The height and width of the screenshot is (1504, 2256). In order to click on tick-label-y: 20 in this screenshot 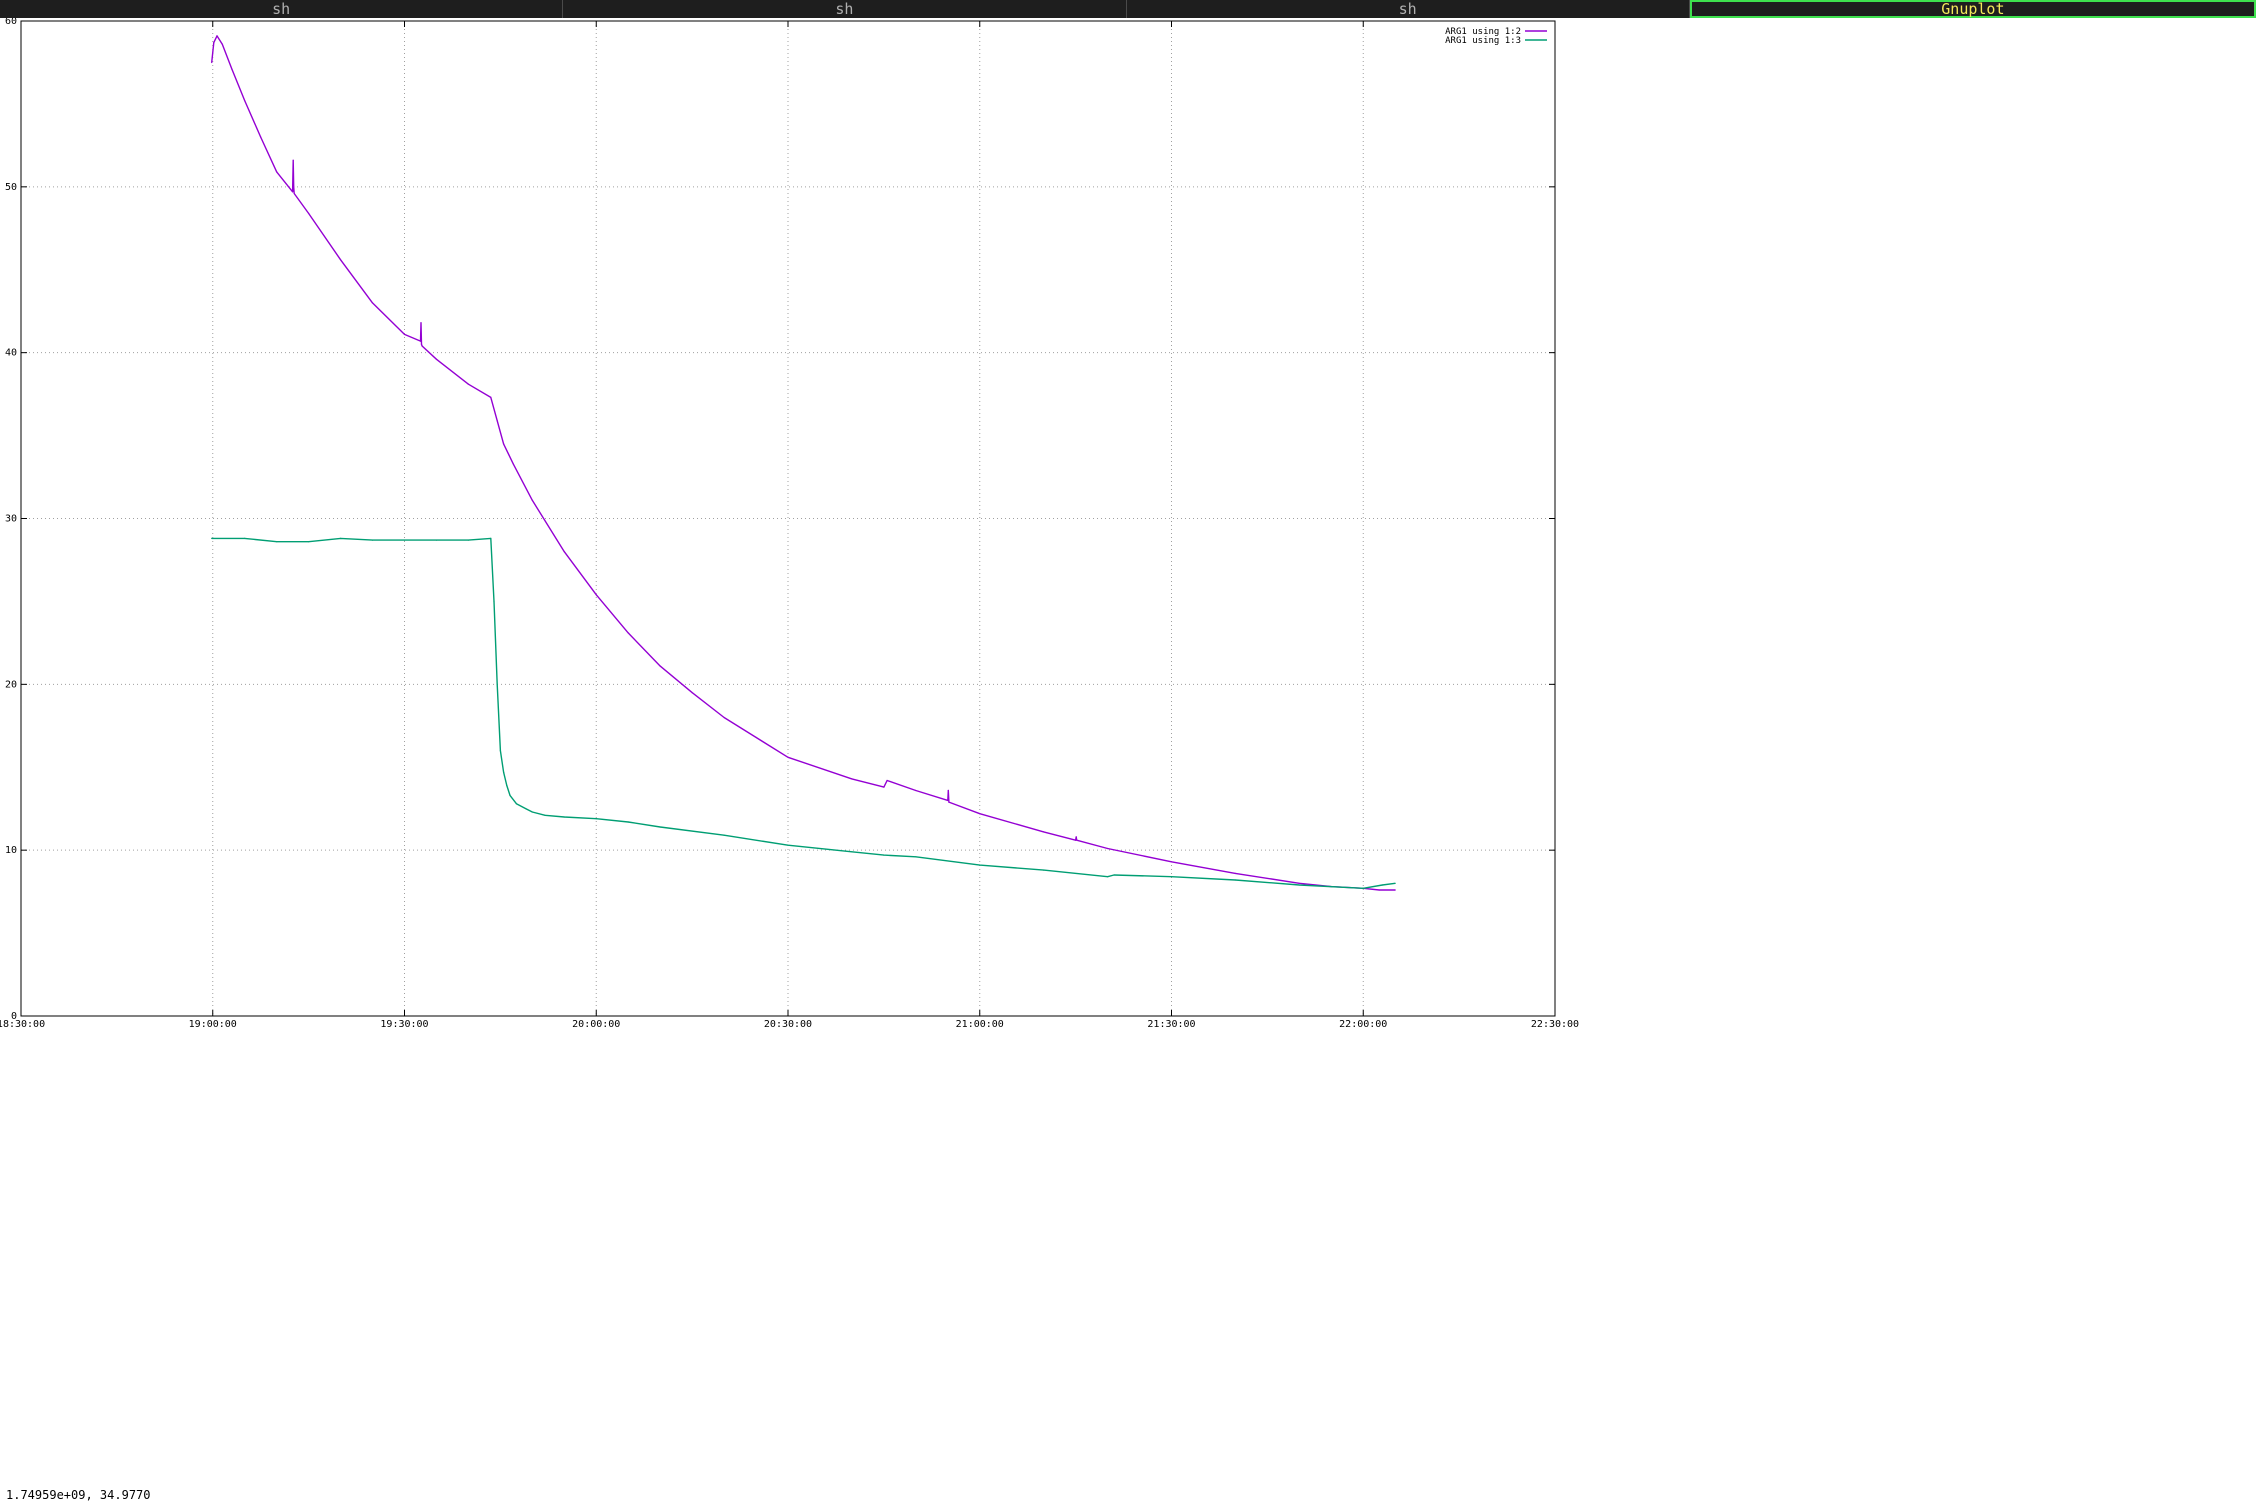, I will do `click(11, 684)`.